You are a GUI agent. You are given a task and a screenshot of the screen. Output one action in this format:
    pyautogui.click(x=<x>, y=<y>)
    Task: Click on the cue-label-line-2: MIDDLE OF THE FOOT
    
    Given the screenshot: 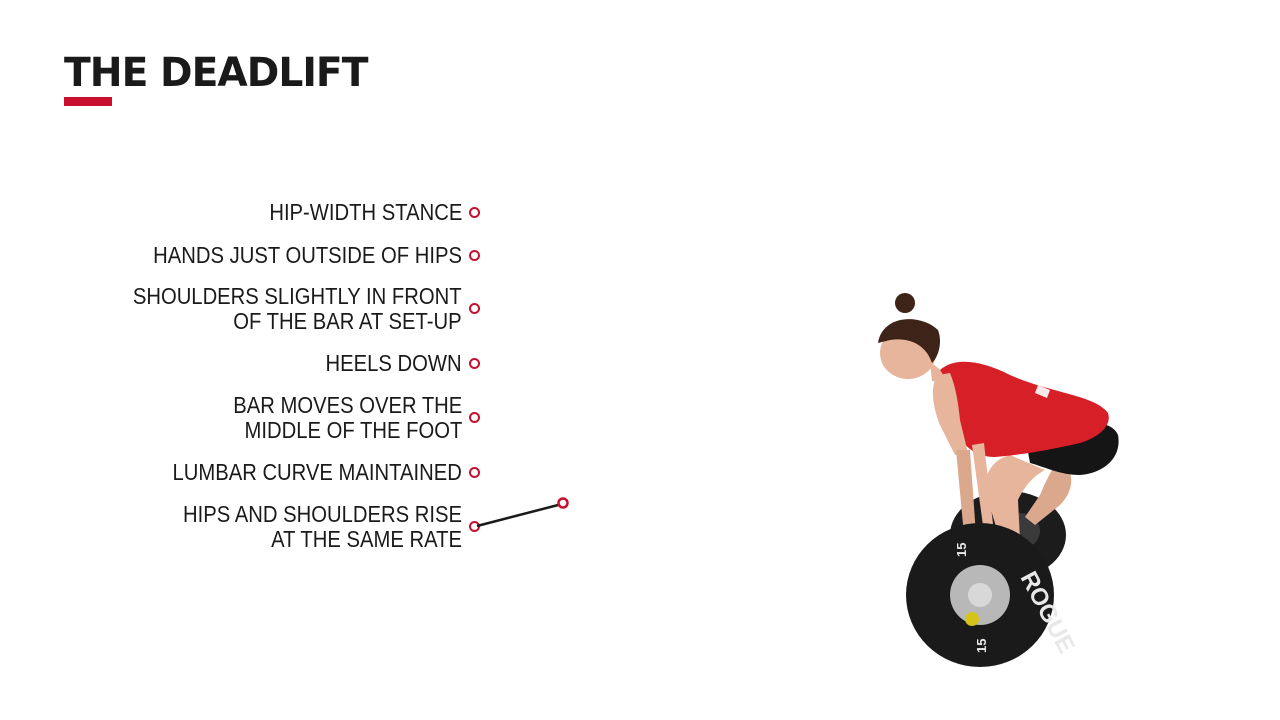 What is the action you would take?
    pyautogui.click(x=353, y=430)
    